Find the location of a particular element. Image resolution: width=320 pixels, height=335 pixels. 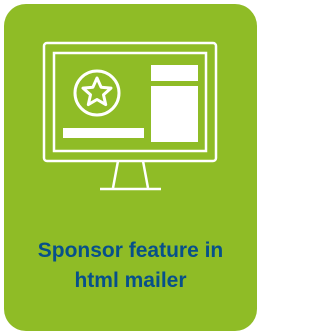

caption-line-2: html mailer is located at coordinates (130, 280).